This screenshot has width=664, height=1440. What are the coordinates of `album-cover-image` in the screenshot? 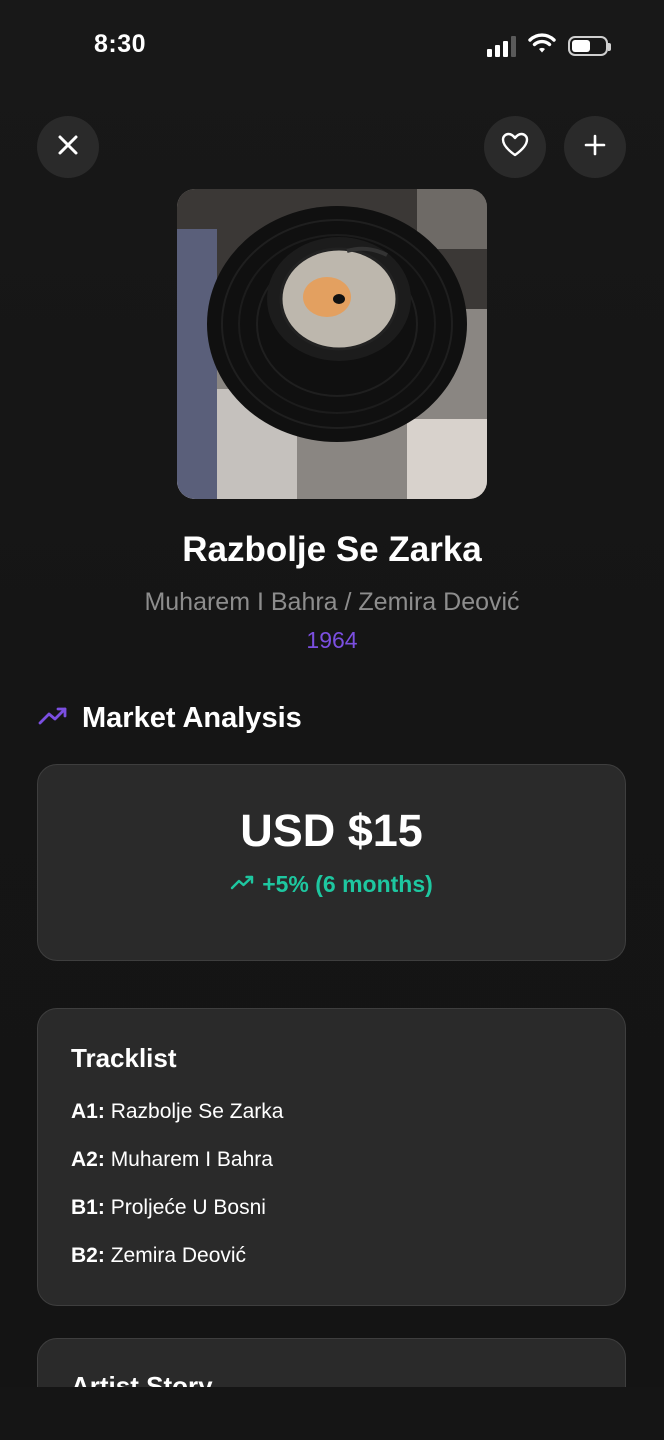 It's located at (332, 344).